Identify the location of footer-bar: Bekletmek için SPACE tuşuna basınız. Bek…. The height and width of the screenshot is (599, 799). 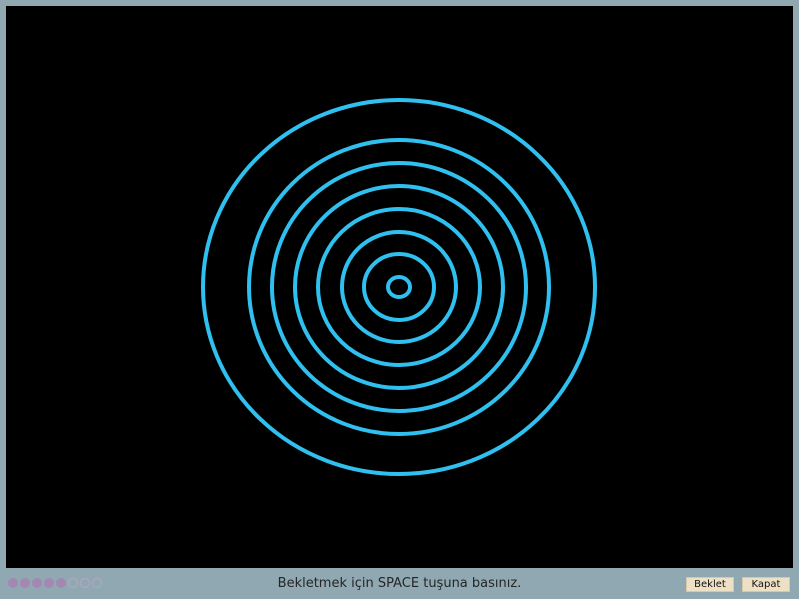
(399, 583).